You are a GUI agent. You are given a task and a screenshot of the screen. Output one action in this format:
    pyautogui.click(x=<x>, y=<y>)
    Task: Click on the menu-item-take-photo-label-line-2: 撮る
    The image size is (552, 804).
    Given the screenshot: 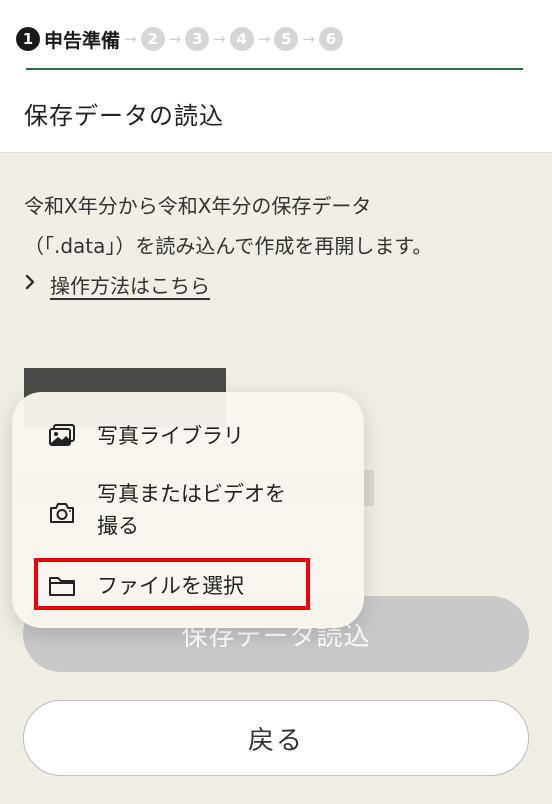 What is the action you would take?
    pyautogui.click(x=118, y=526)
    